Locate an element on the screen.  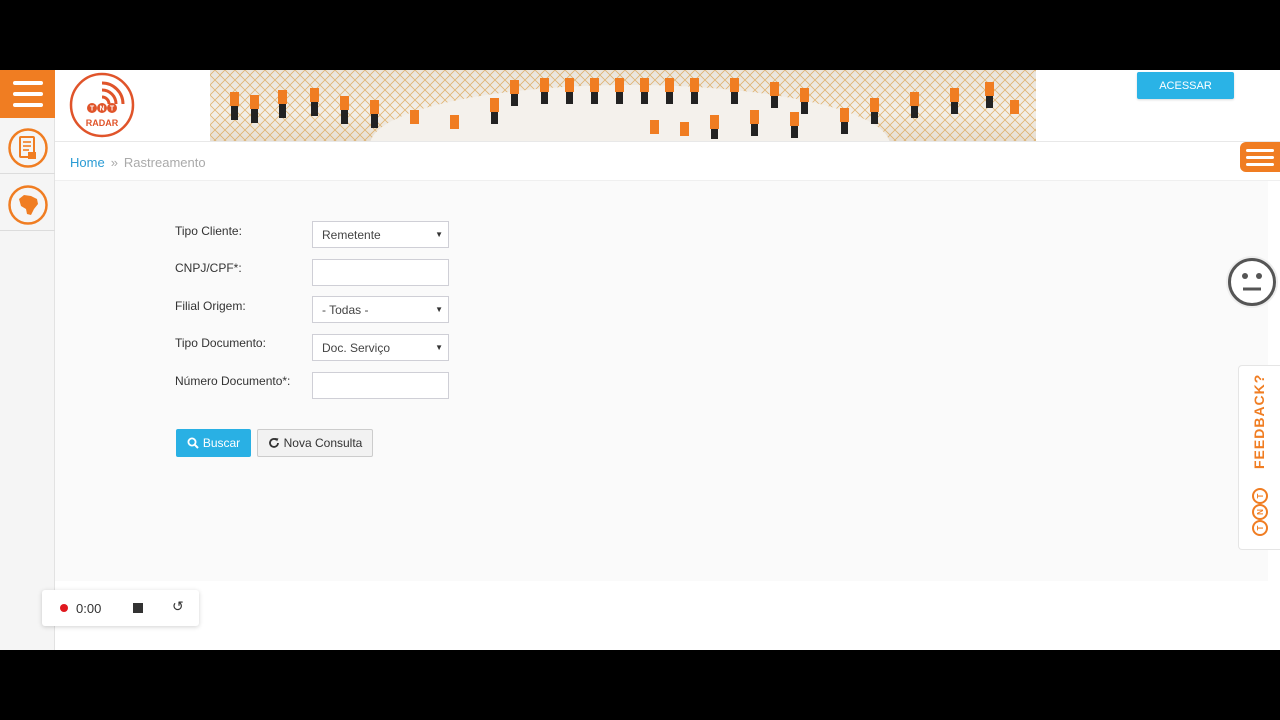
tipo-cliente-select: Remetente is located at coordinates (380, 234).